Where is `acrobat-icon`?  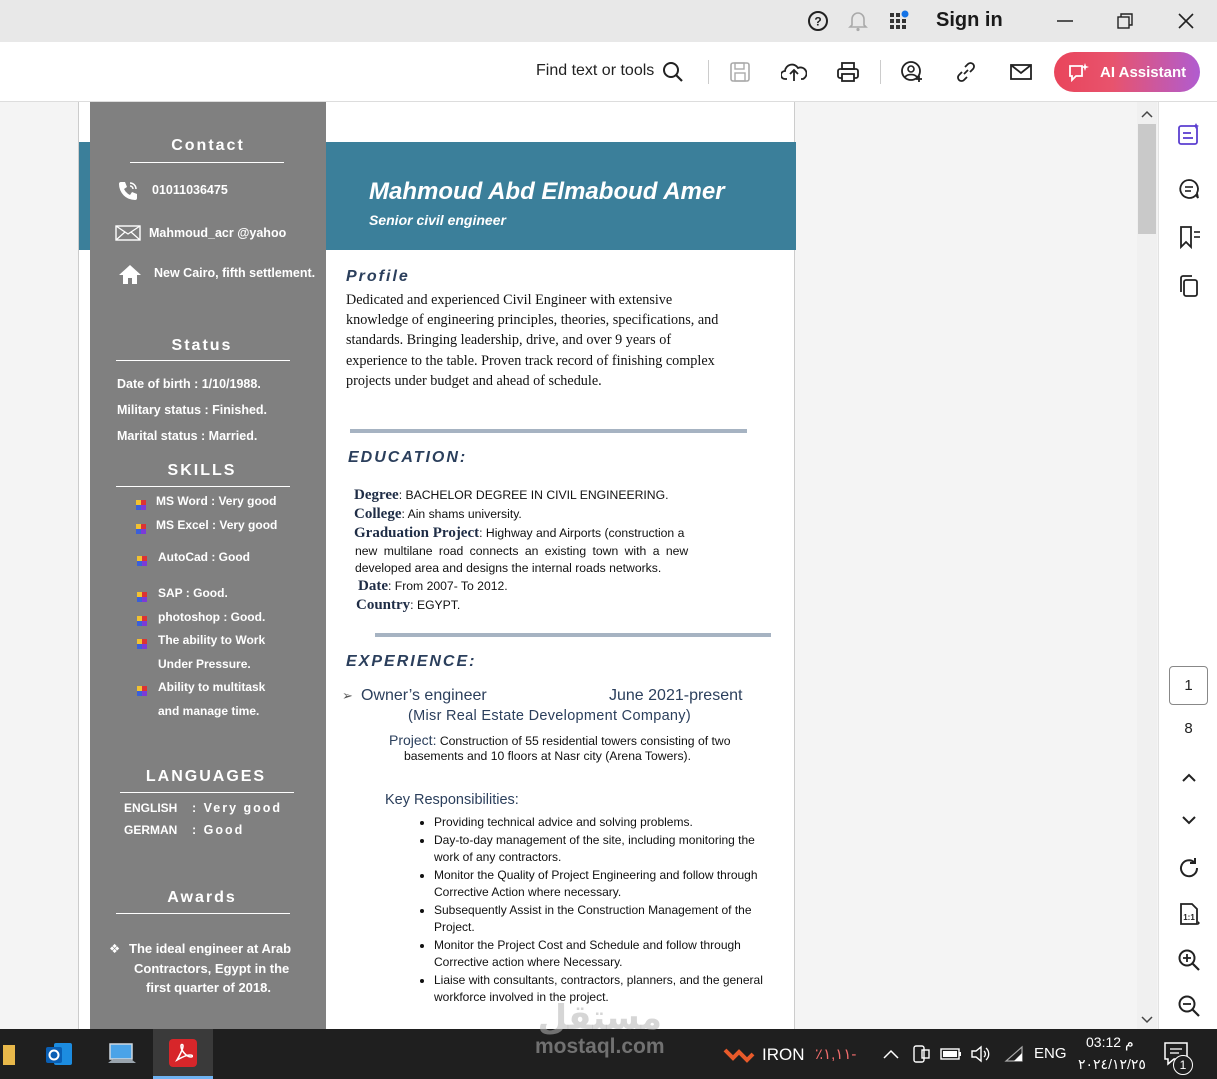
acrobat-icon is located at coordinates (183, 1053).